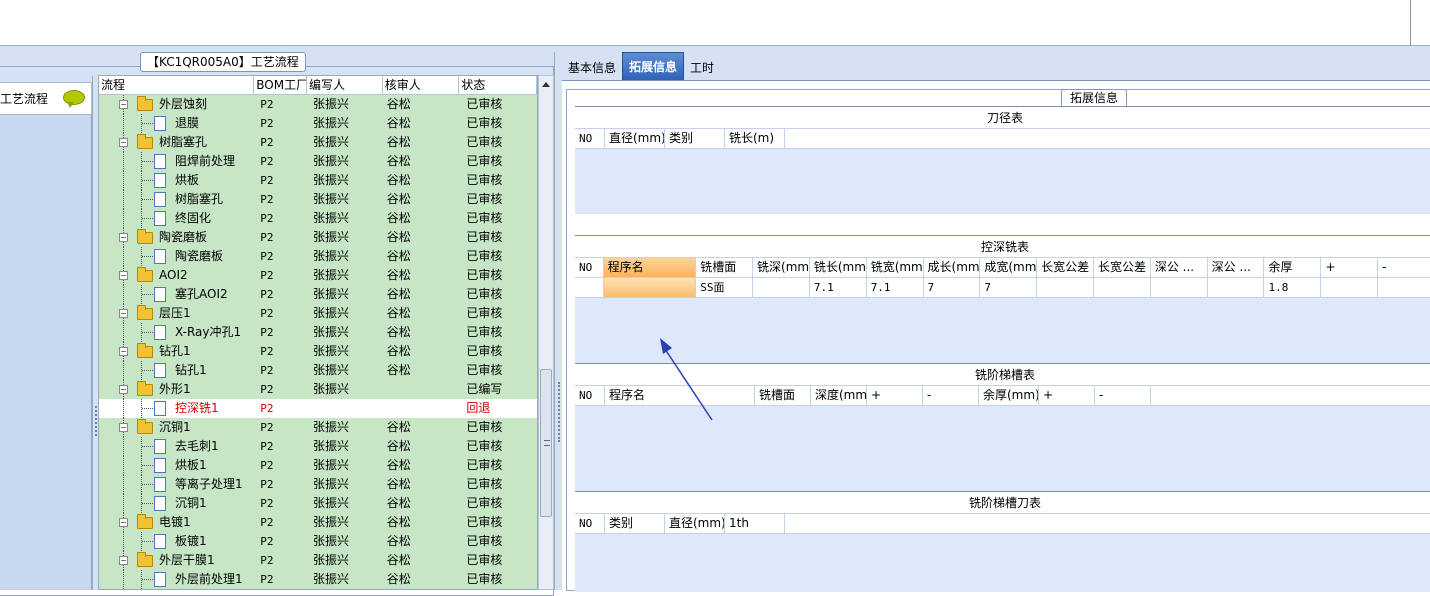  I want to click on tree-node: − 树脂塞孔, so click(176, 142).